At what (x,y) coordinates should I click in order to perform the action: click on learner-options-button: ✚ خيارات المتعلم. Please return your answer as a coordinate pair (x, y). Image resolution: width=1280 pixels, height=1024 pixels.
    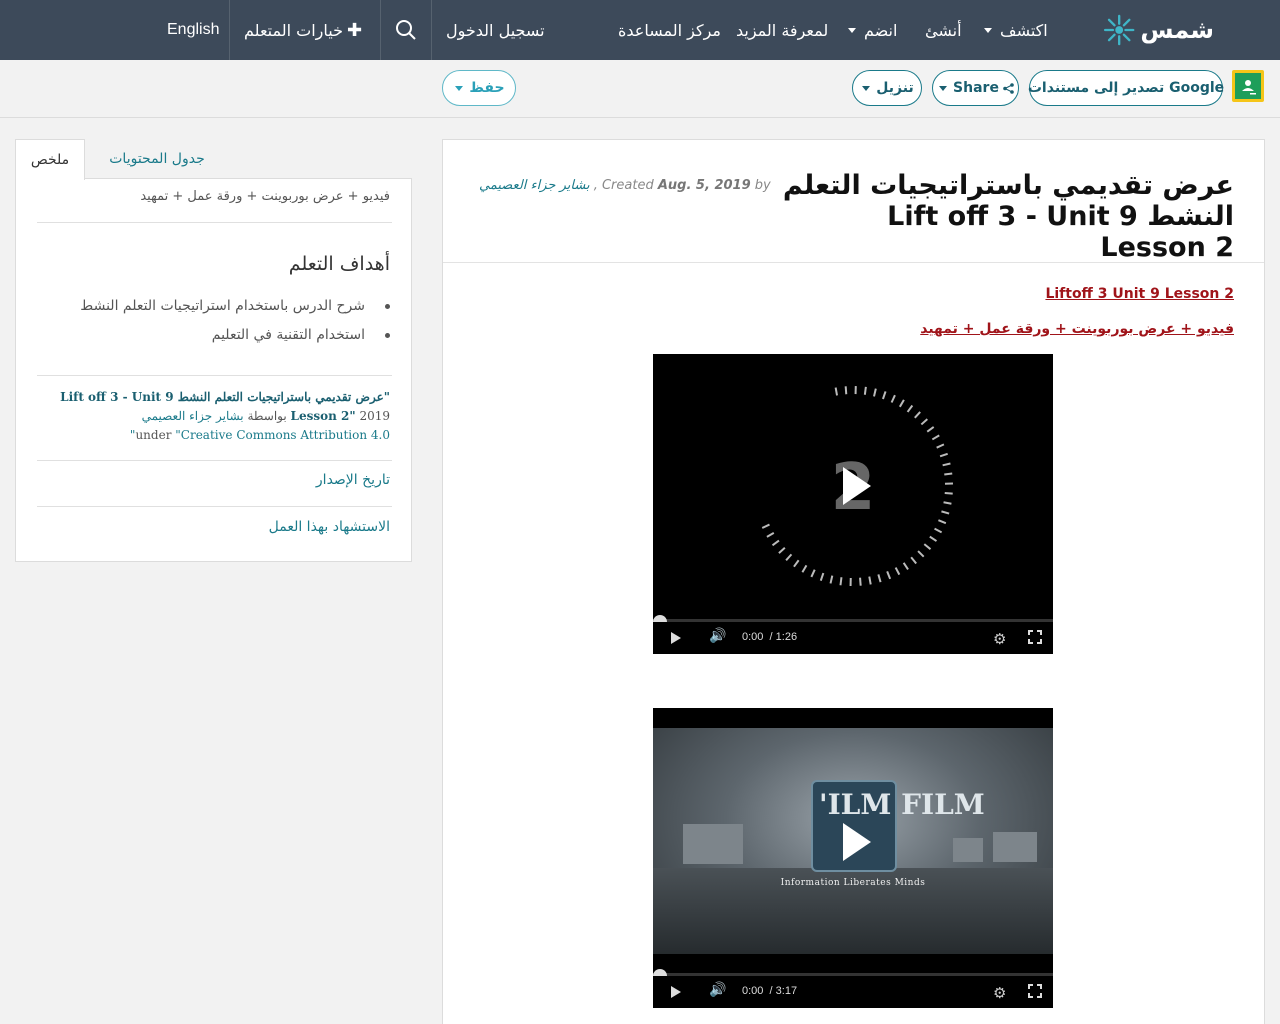
    Looking at the image, I should click on (303, 30).